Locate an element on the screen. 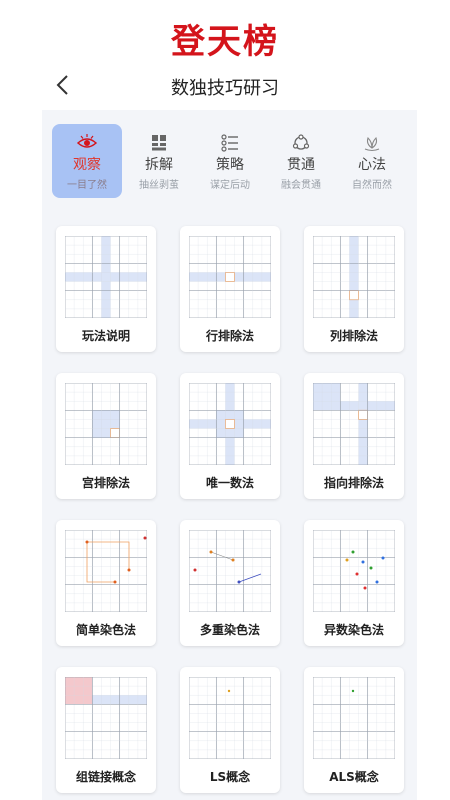 The image size is (450, 800). list-icon is located at coordinates (229, 143).